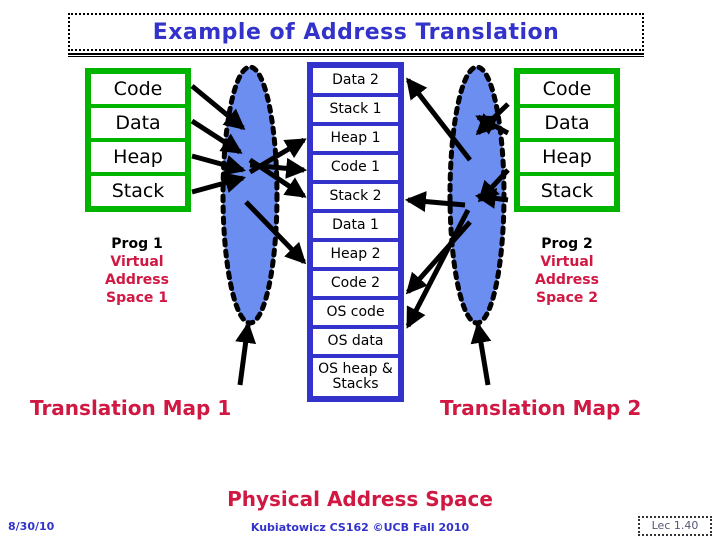  Describe the element at coordinates (355, 225) in the screenshot. I see `physical-row-data-1: Data 1` at that location.